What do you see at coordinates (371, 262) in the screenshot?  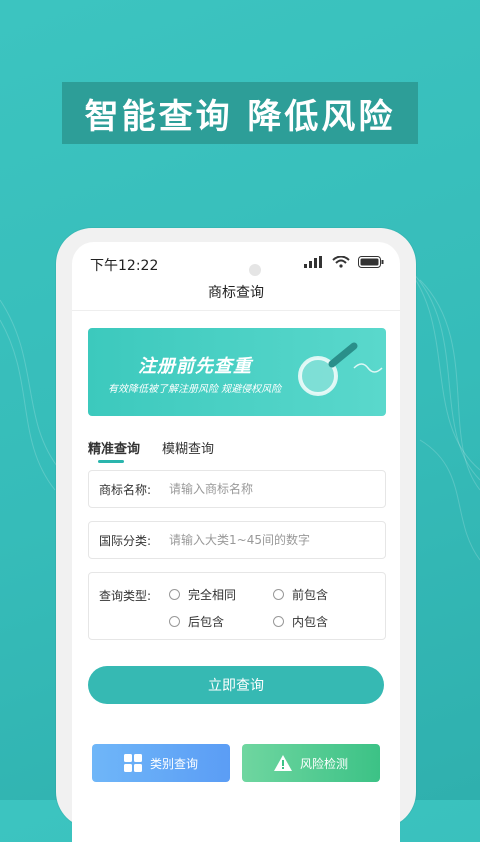 I see `battery-icon` at bounding box center [371, 262].